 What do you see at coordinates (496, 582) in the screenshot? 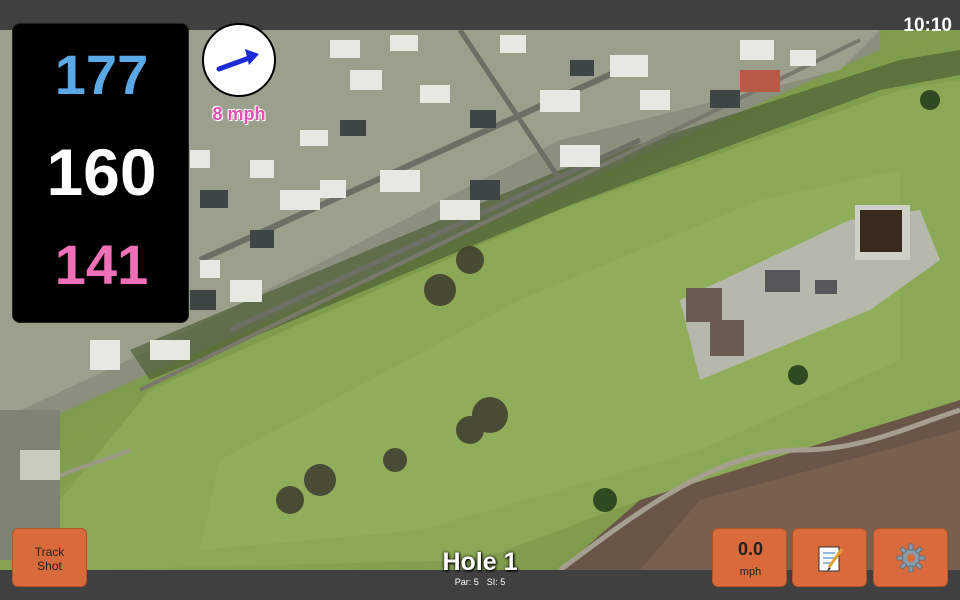
I see `hole-stroke-index: SI: 5` at bounding box center [496, 582].